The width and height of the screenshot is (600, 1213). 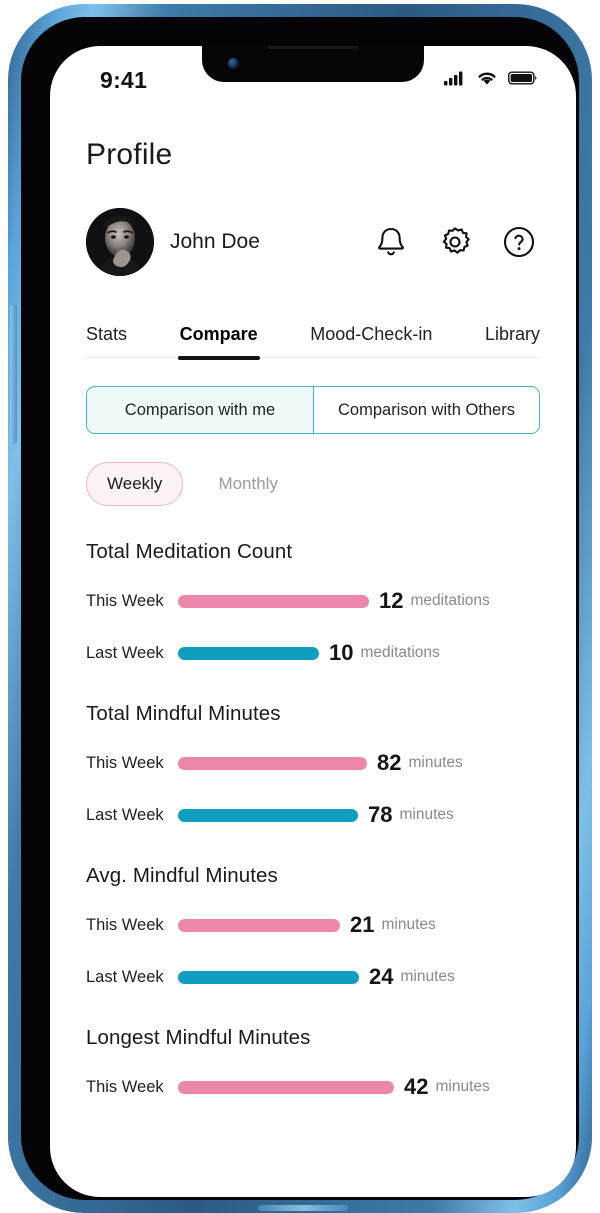 I want to click on stat-row: Last Week 78 minutes, so click(x=313, y=815).